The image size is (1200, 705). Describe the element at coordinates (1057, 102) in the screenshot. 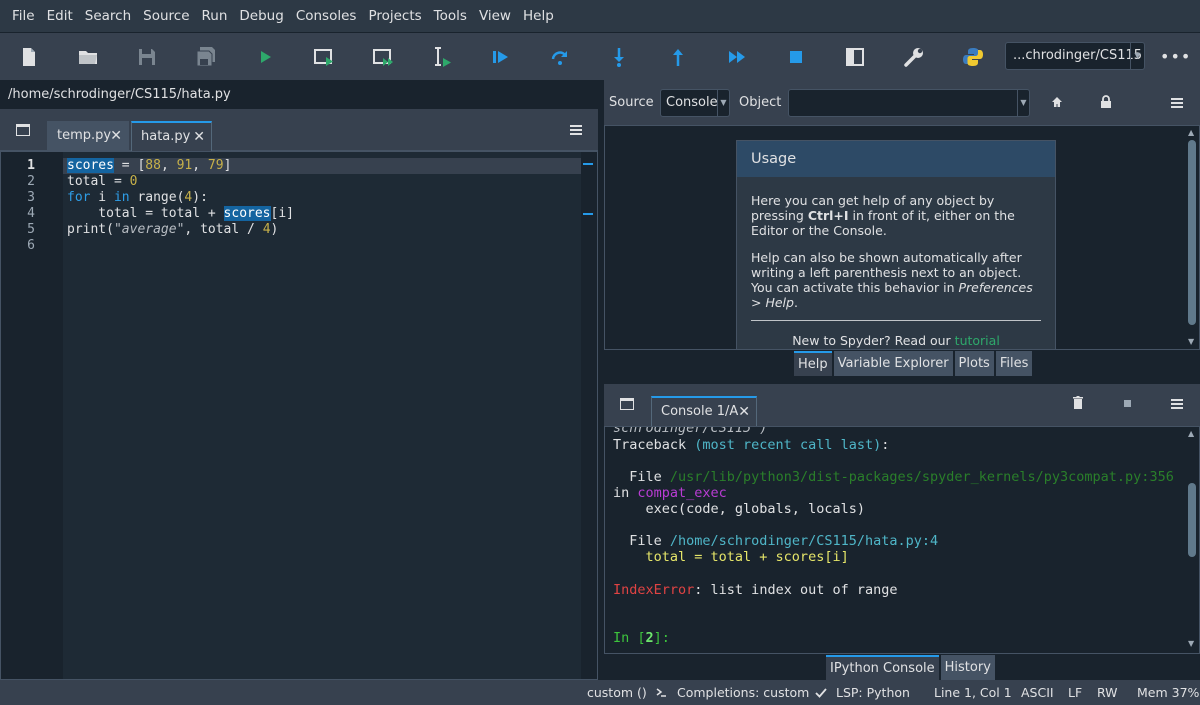

I see `home-icon` at that location.